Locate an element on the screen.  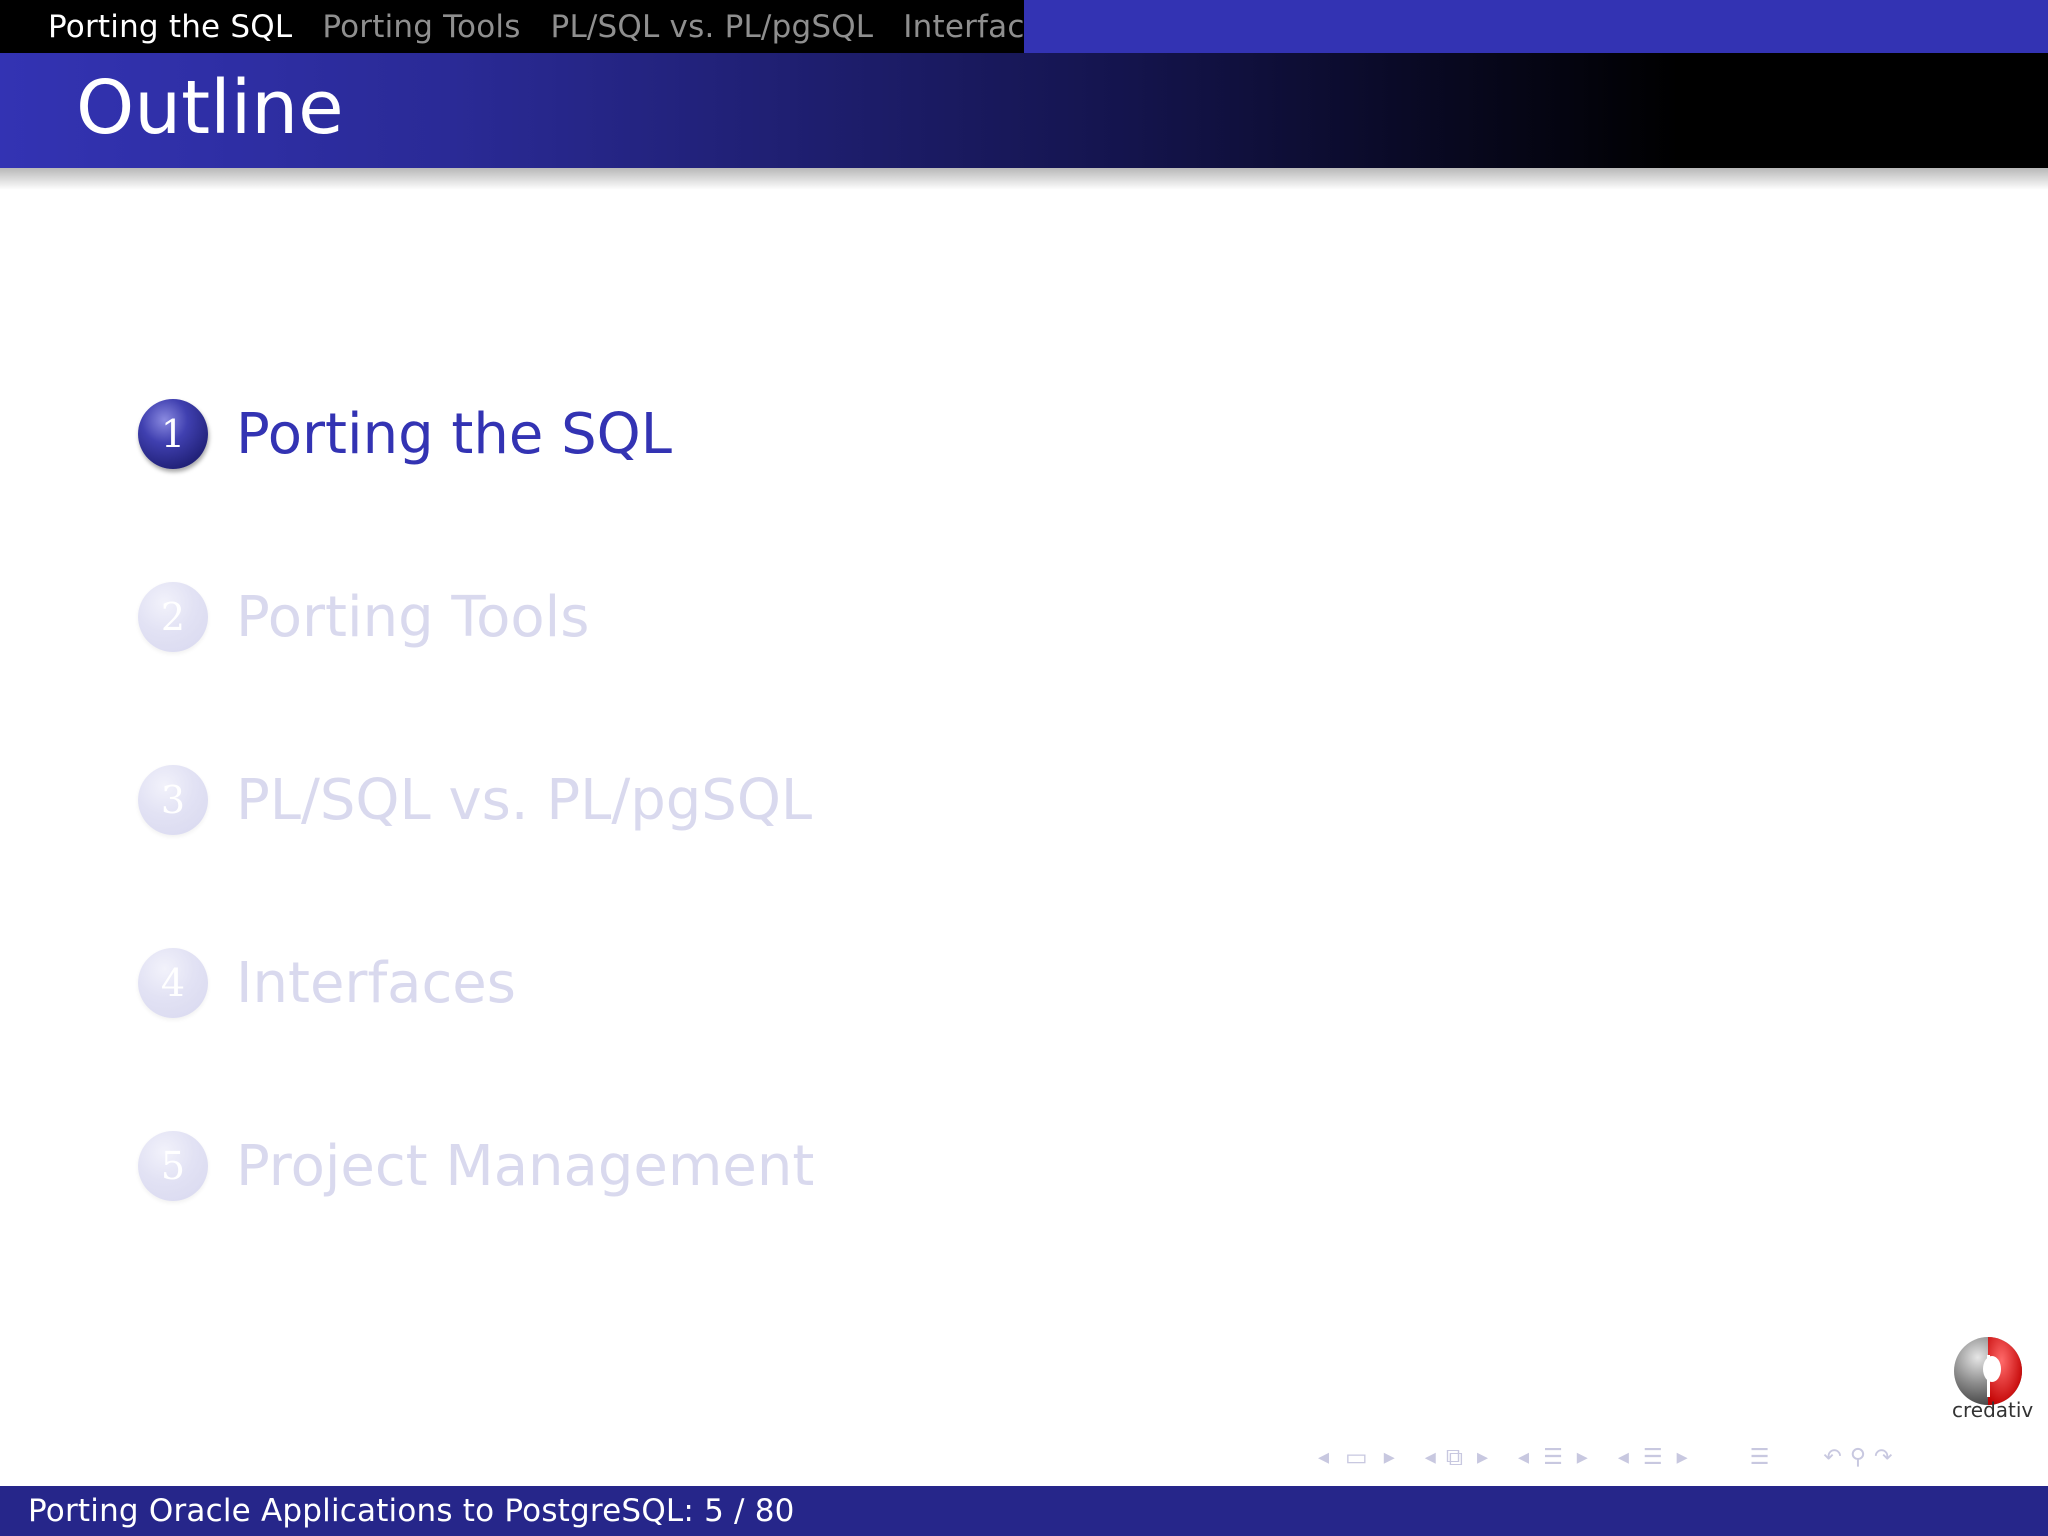
item-number-ball: 4 is located at coordinates (173, 983).